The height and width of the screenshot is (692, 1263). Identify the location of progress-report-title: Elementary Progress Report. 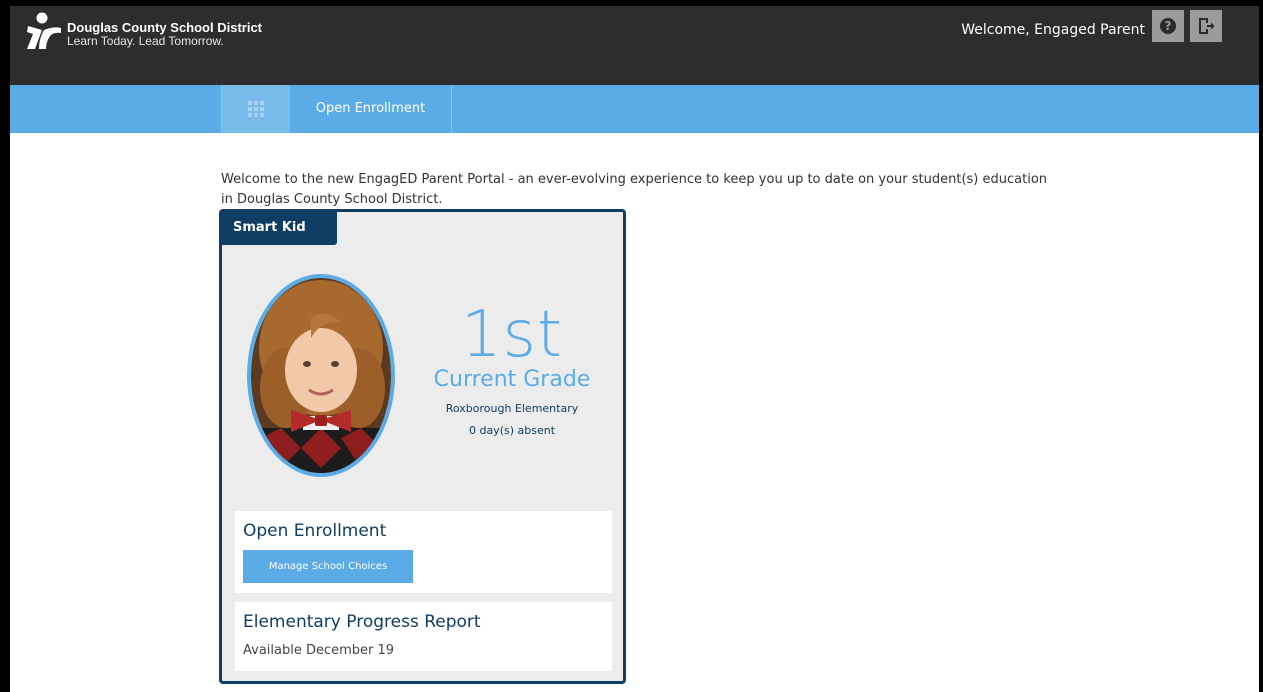
(362, 622).